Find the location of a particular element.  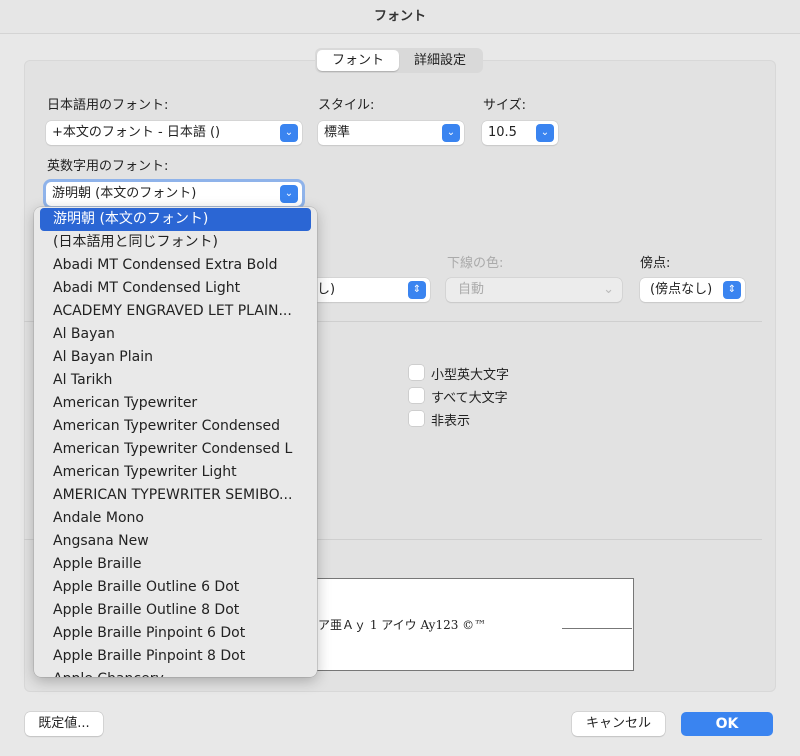

size-value: 10.5 is located at coordinates (502, 132).